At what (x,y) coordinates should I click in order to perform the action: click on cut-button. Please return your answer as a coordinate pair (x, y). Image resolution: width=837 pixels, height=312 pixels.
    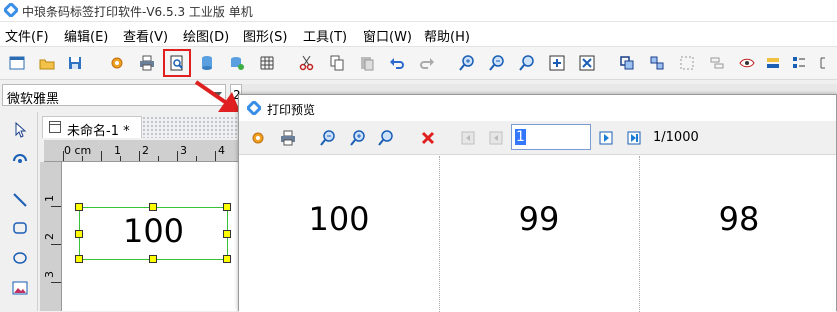
    Looking at the image, I should click on (307, 63).